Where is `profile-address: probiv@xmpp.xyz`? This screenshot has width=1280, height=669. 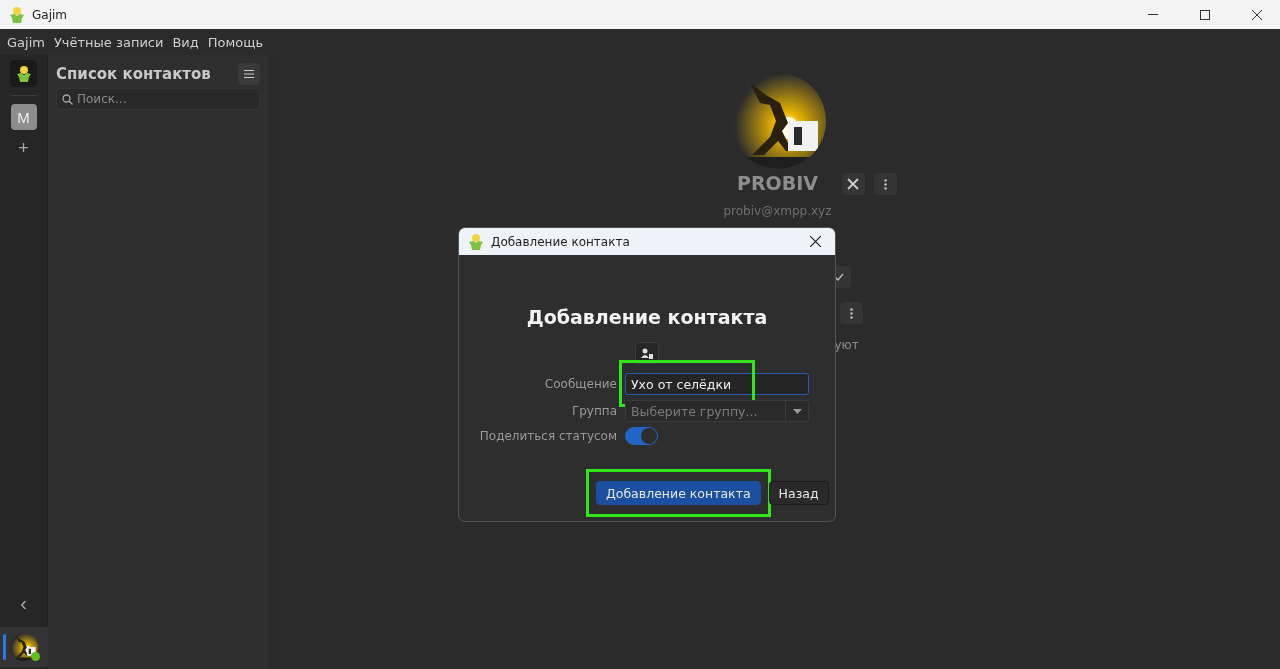 profile-address: probiv@xmpp.xyz is located at coordinates (777, 211).